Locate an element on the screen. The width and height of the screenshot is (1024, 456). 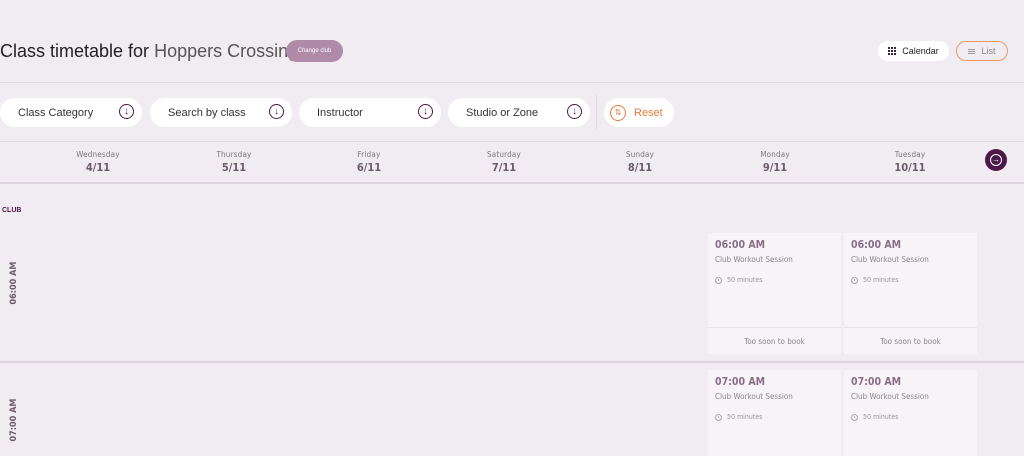
time-slot-label: 06:00 AM is located at coordinates (14, 283).